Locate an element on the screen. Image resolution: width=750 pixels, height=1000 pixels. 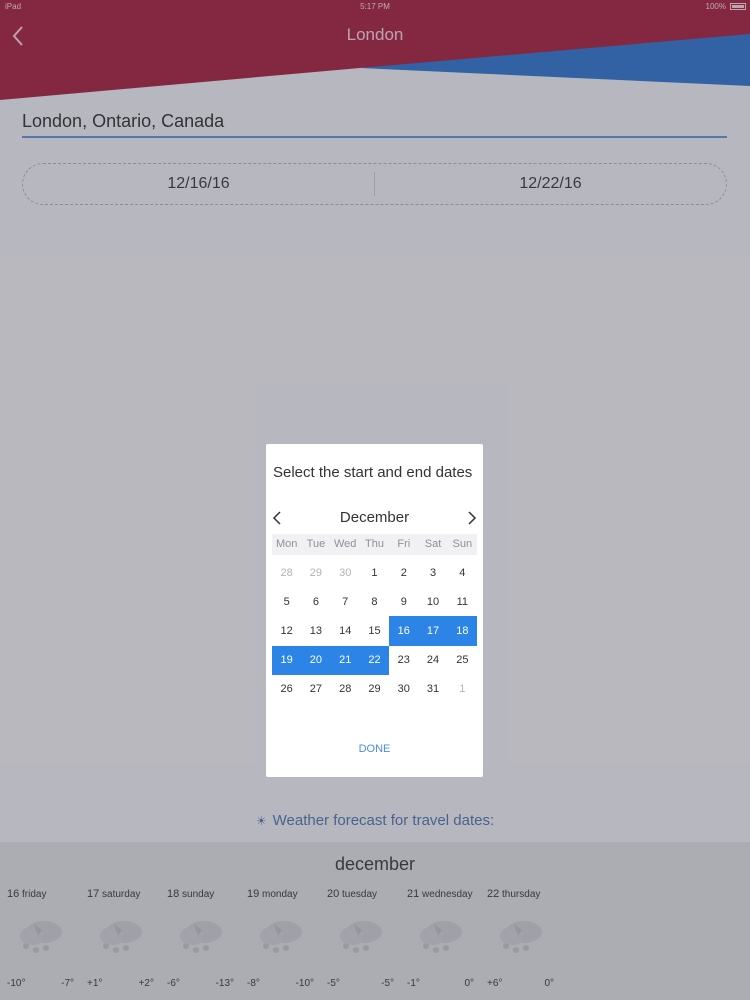
calendar-day: 15 is located at coordinates (374, 630).